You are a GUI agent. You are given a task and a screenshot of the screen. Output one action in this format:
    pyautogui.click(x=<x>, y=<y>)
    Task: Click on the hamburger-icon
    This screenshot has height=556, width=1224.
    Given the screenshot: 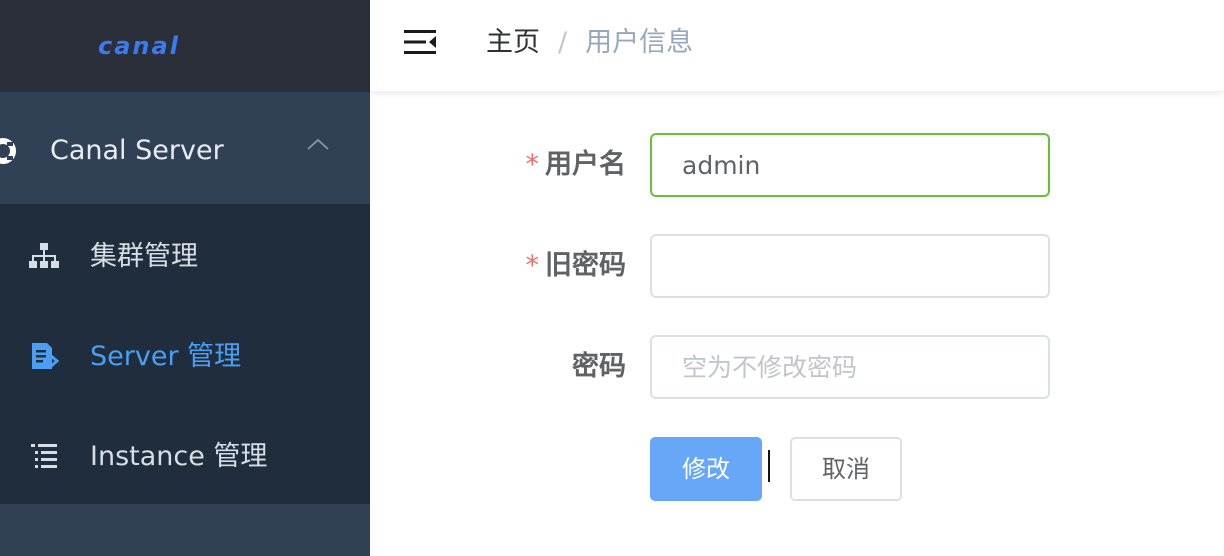 What is the action you would take?
    pyautogui.click(x=420, y=42)
    